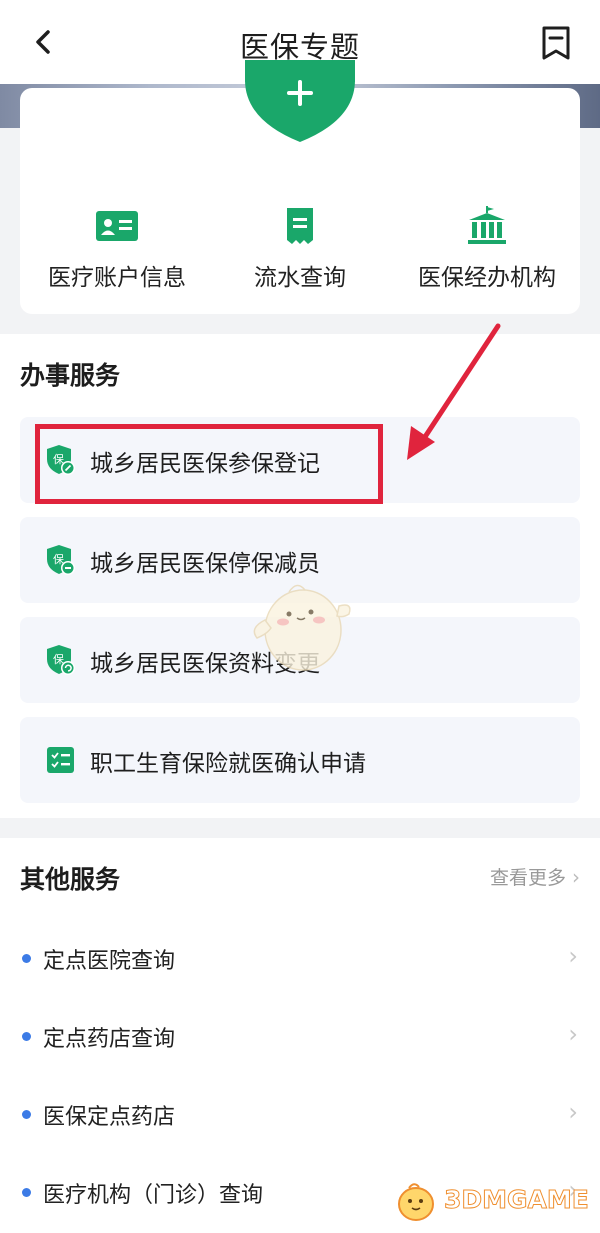  I want to click on list-item-label: 定点药店查询, so click(109, 1039).